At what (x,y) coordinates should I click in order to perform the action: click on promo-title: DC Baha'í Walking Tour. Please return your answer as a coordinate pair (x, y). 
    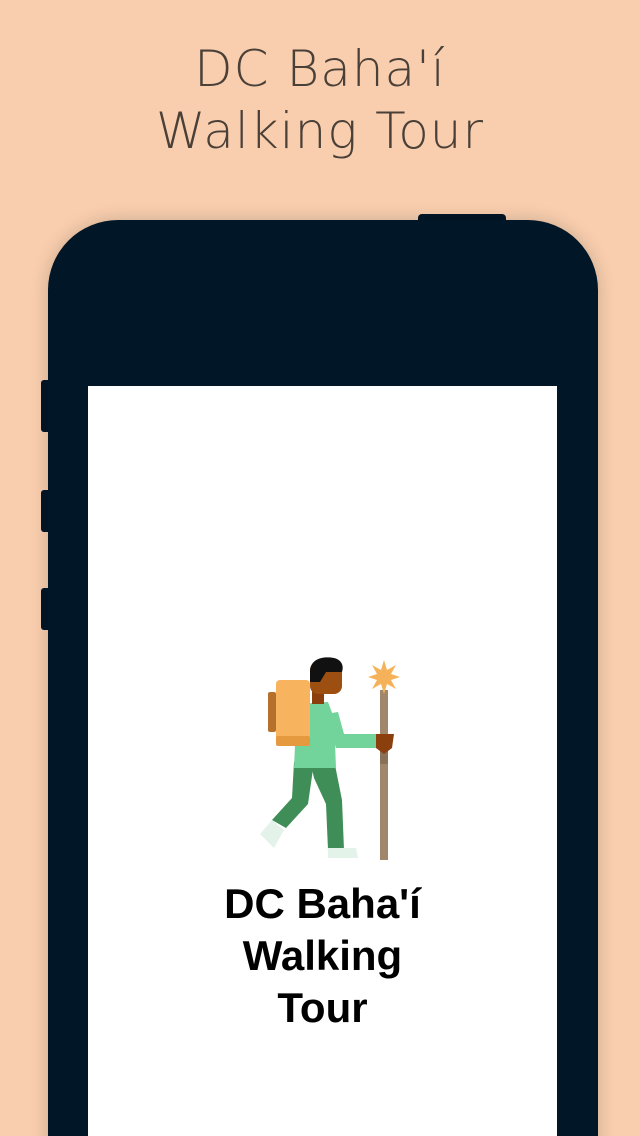
    Looking at the image, I should click on (320, 100).